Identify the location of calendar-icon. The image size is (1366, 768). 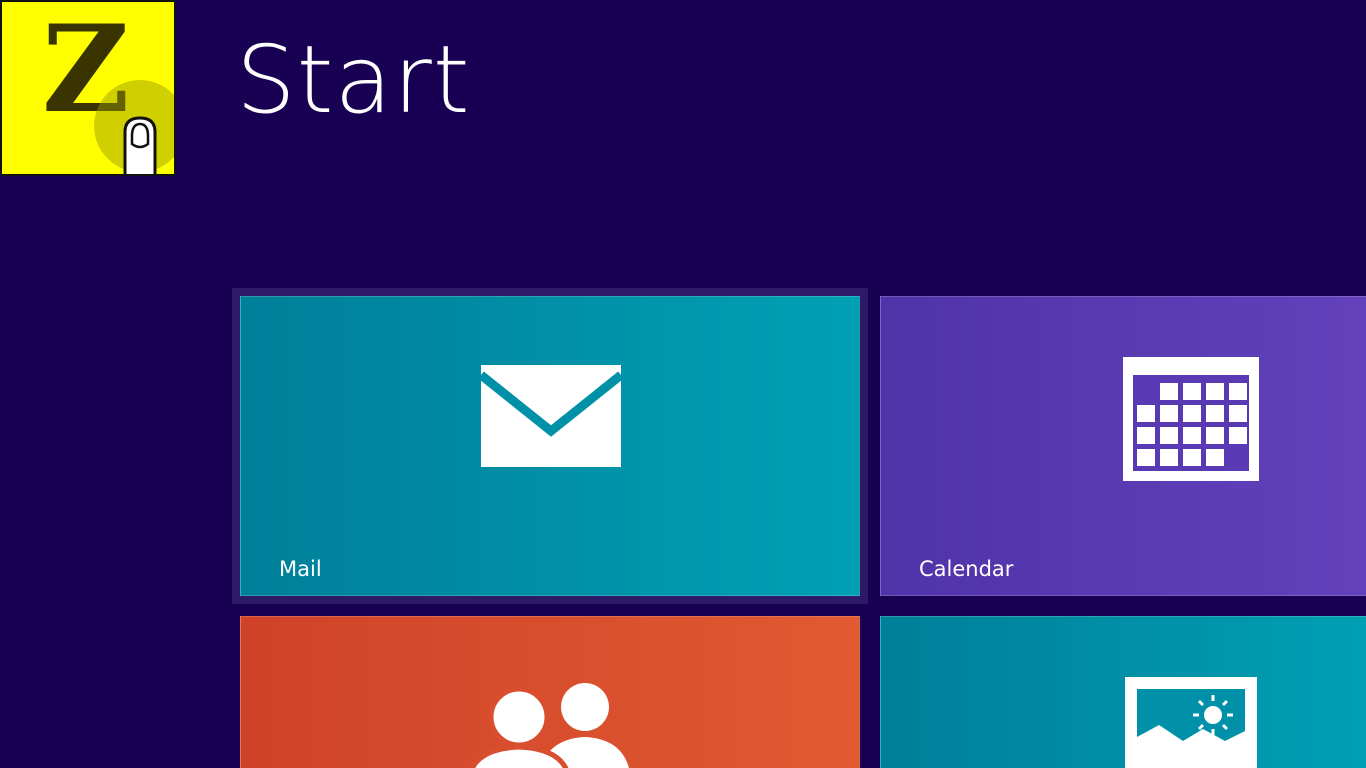
(1191, 419).